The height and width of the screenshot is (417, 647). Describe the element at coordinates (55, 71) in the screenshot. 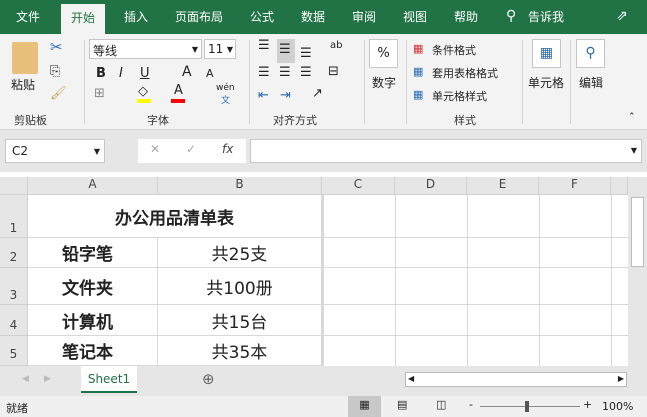

I see `copy-icon: ⎘` at that location.